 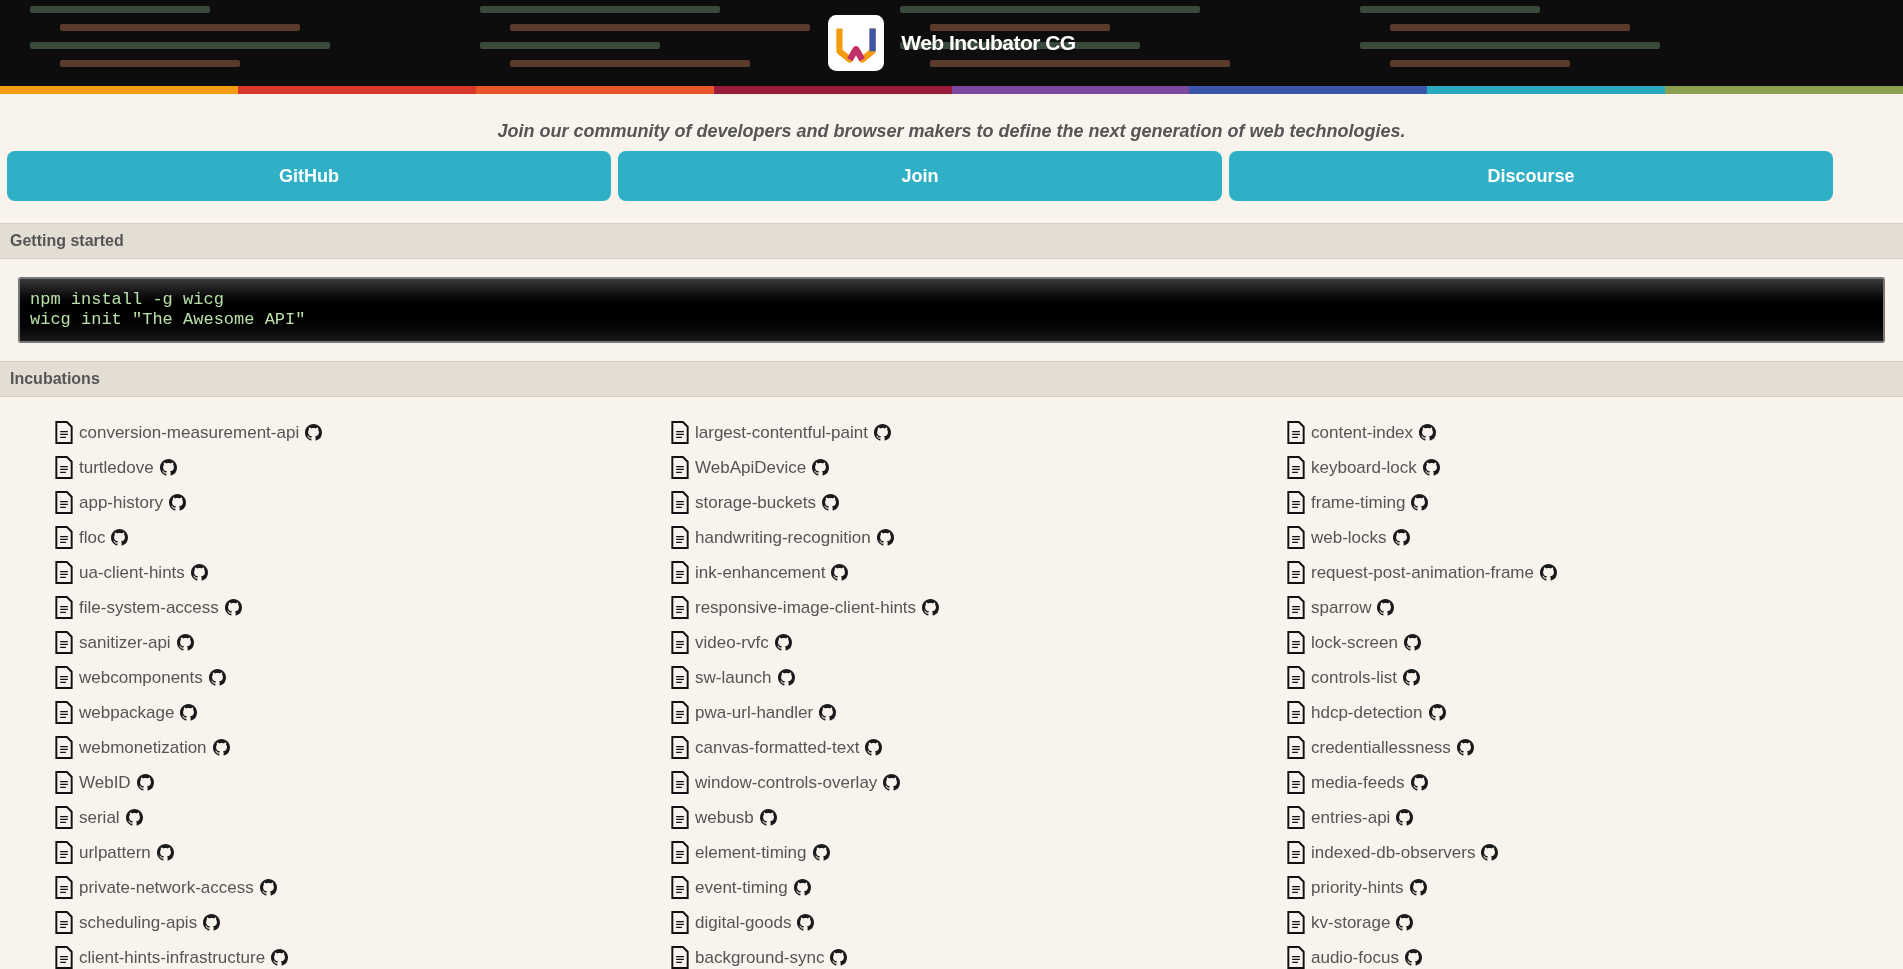 I want to click on incubation-link: app-history, so click(x=121, y=502).